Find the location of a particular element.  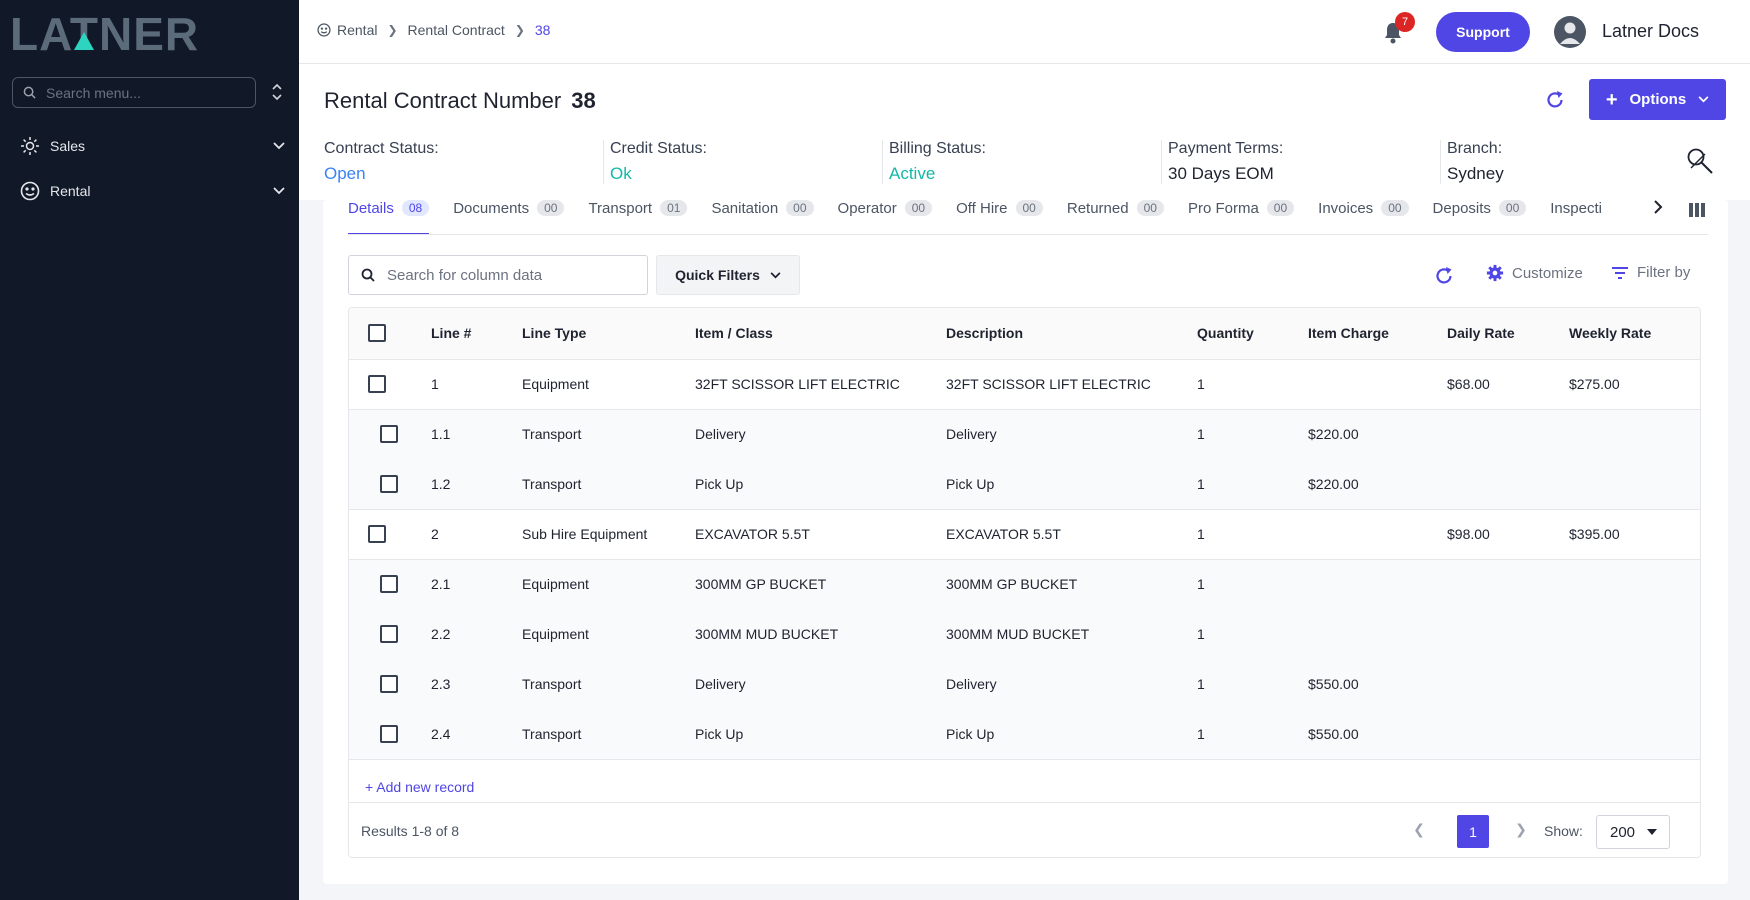

col-header-item-class: Item / Class is located at coordinates (820, 334).